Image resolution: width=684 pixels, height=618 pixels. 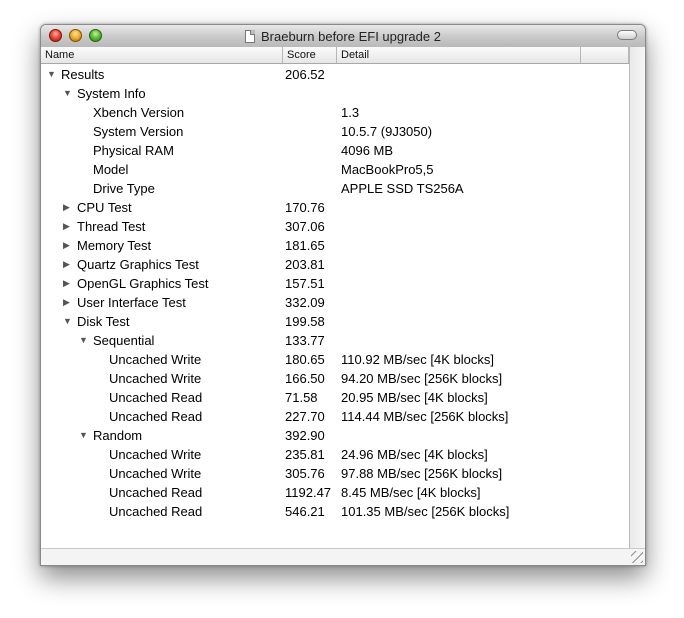 What do you see at coordinates (335, 245) in the screenshot?
I see `result-row: ▶ Memory Test 181.65` at bounding box center [335, 245].